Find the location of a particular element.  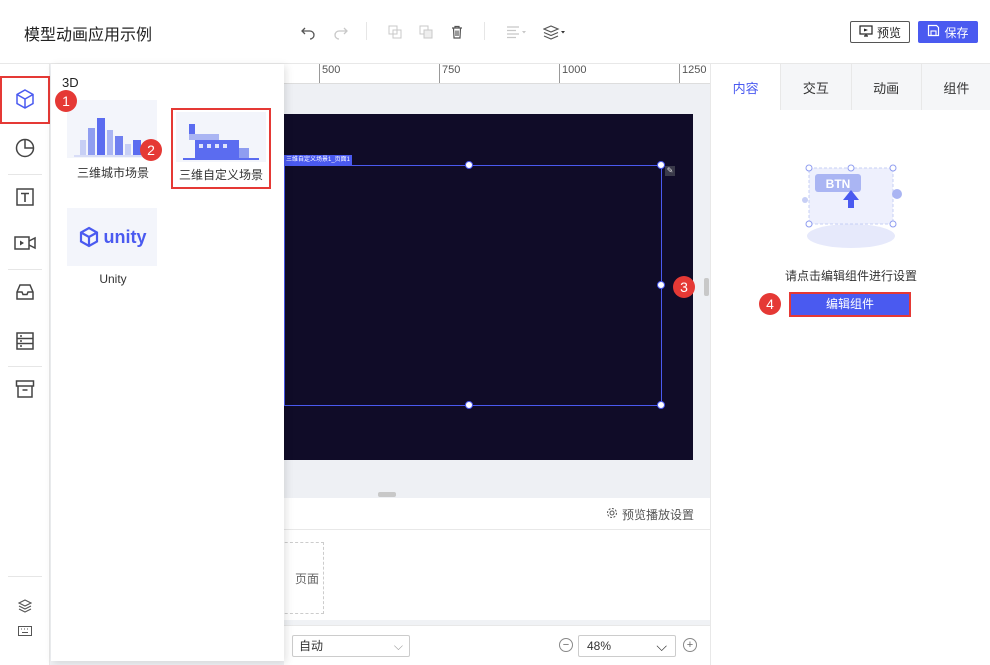

text-icon is located at coordinates (25, 198).